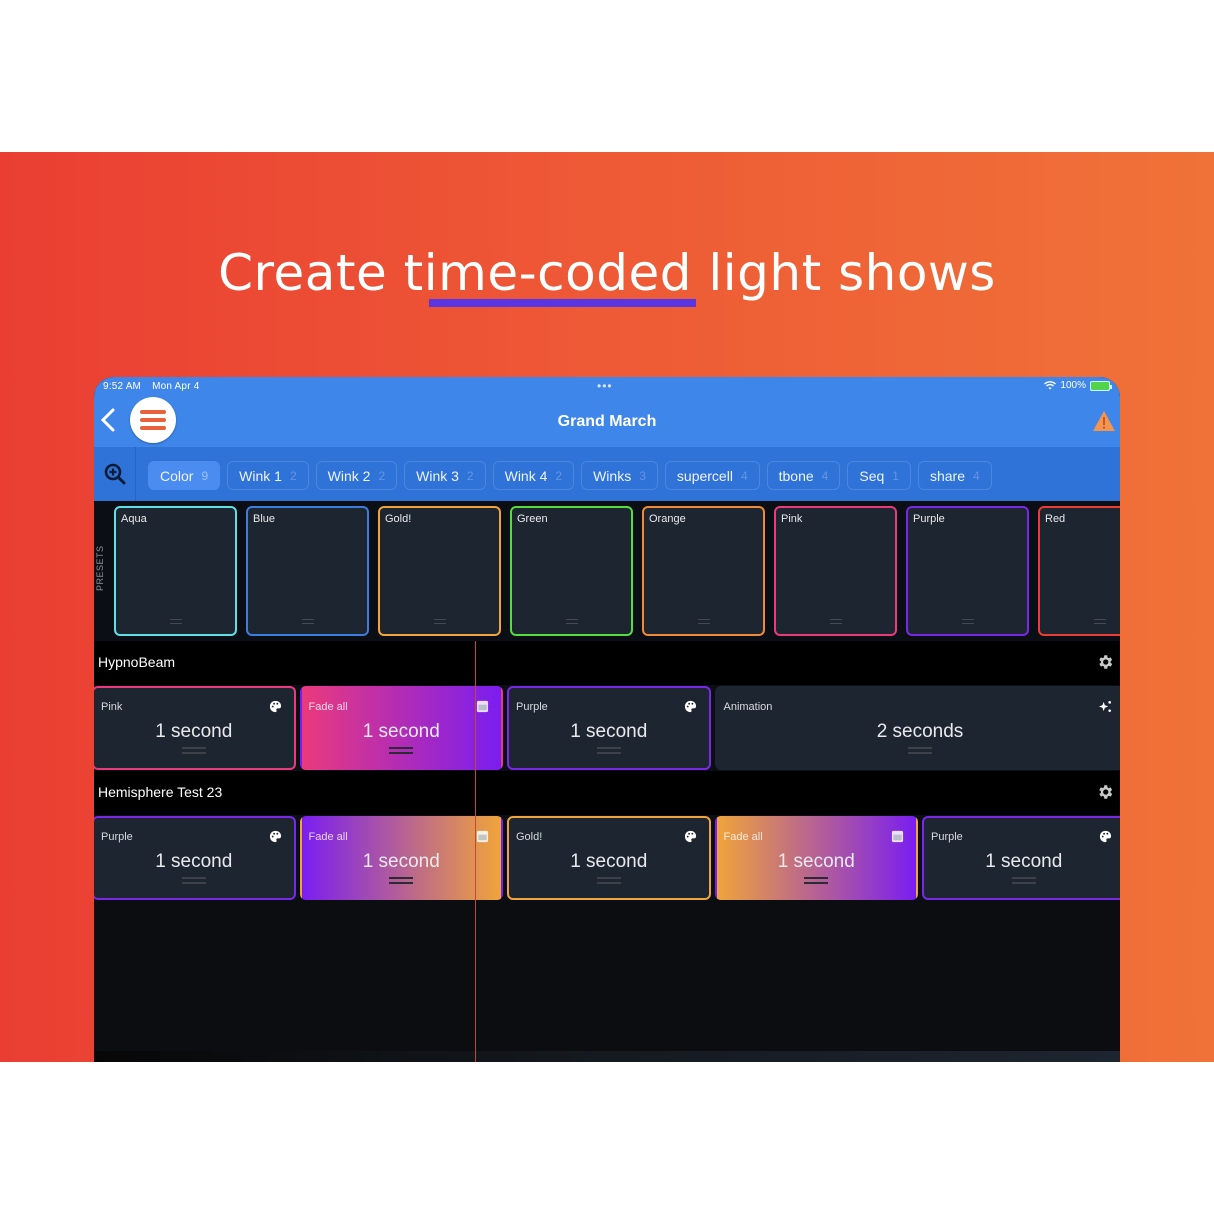 The height and width of the screenshot is (1214, 1214). Describe the element at coordinates (920, 731) in the screenshot. I see `clip-duration: 2 seconds` at that location.